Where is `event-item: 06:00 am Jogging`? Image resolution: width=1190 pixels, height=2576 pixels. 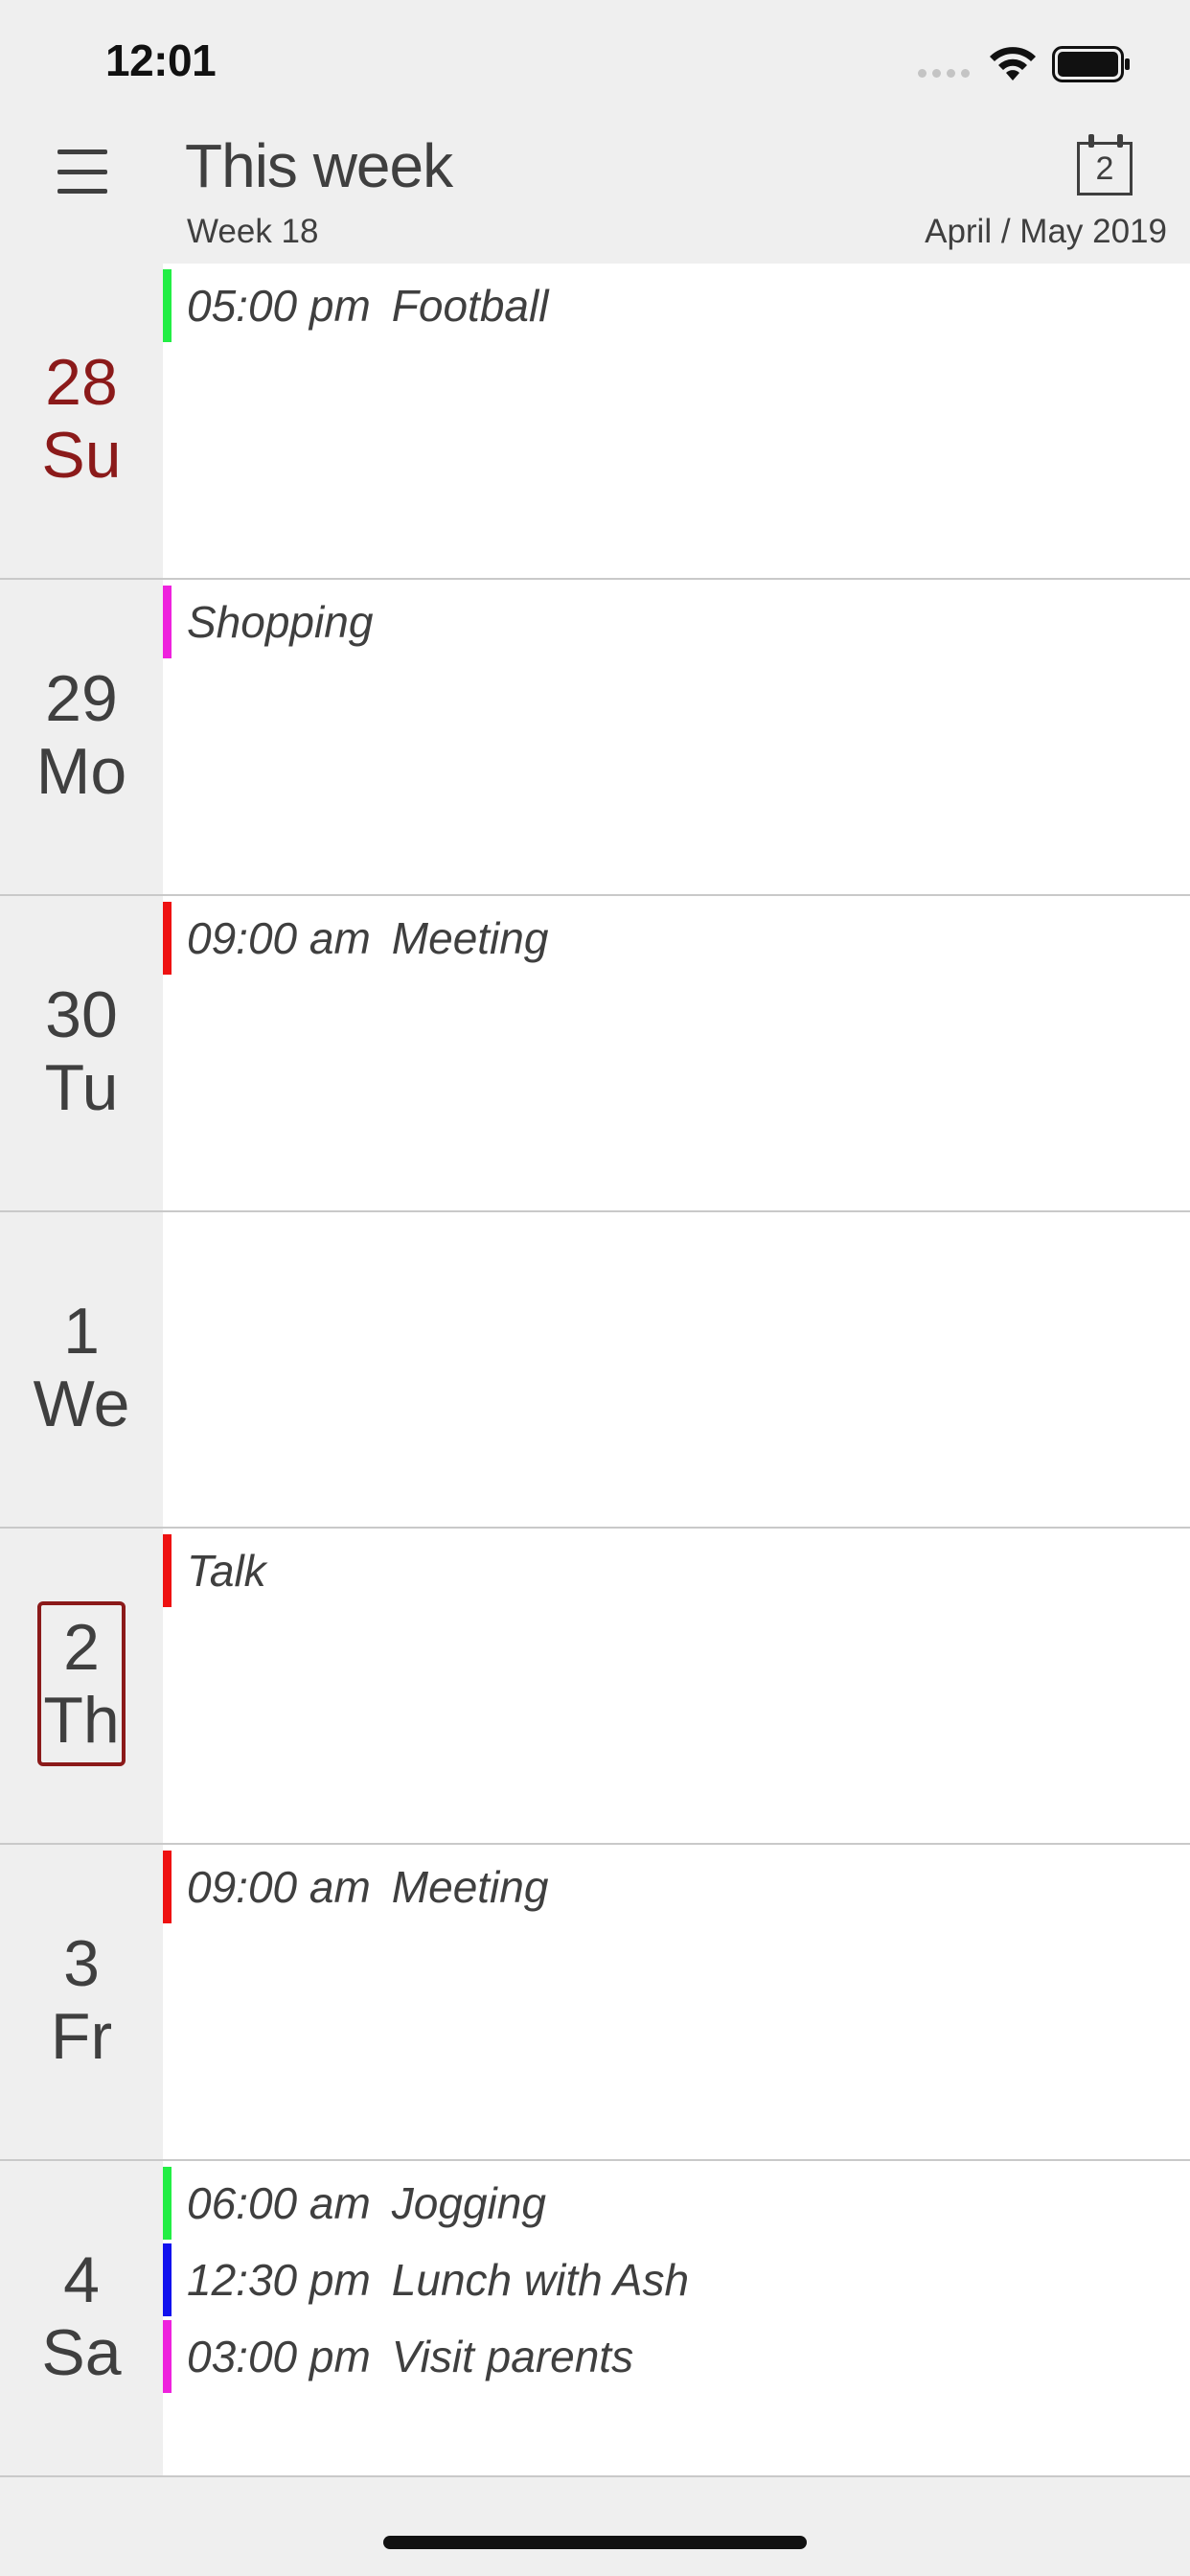
event-item: 06:00 am Jogging is located at coordinates (677, 2203).